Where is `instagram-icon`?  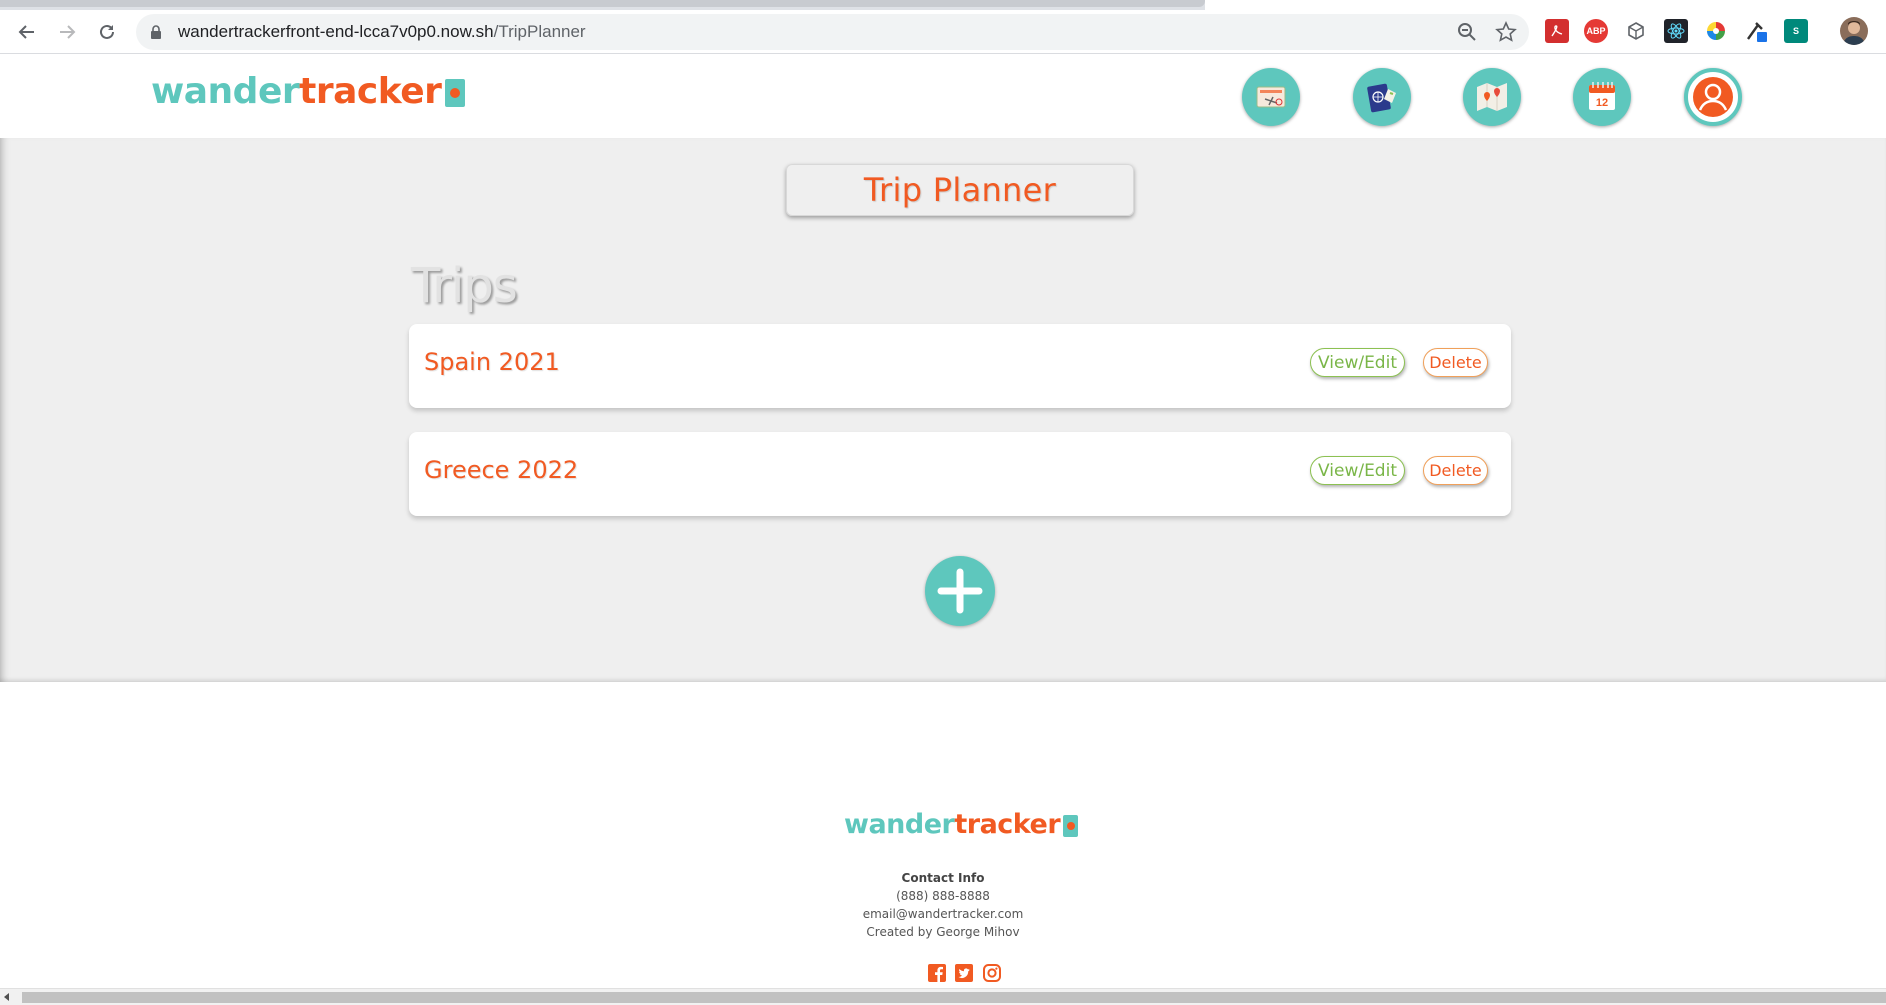
instagram-icon is located at coordinates (992, 973).